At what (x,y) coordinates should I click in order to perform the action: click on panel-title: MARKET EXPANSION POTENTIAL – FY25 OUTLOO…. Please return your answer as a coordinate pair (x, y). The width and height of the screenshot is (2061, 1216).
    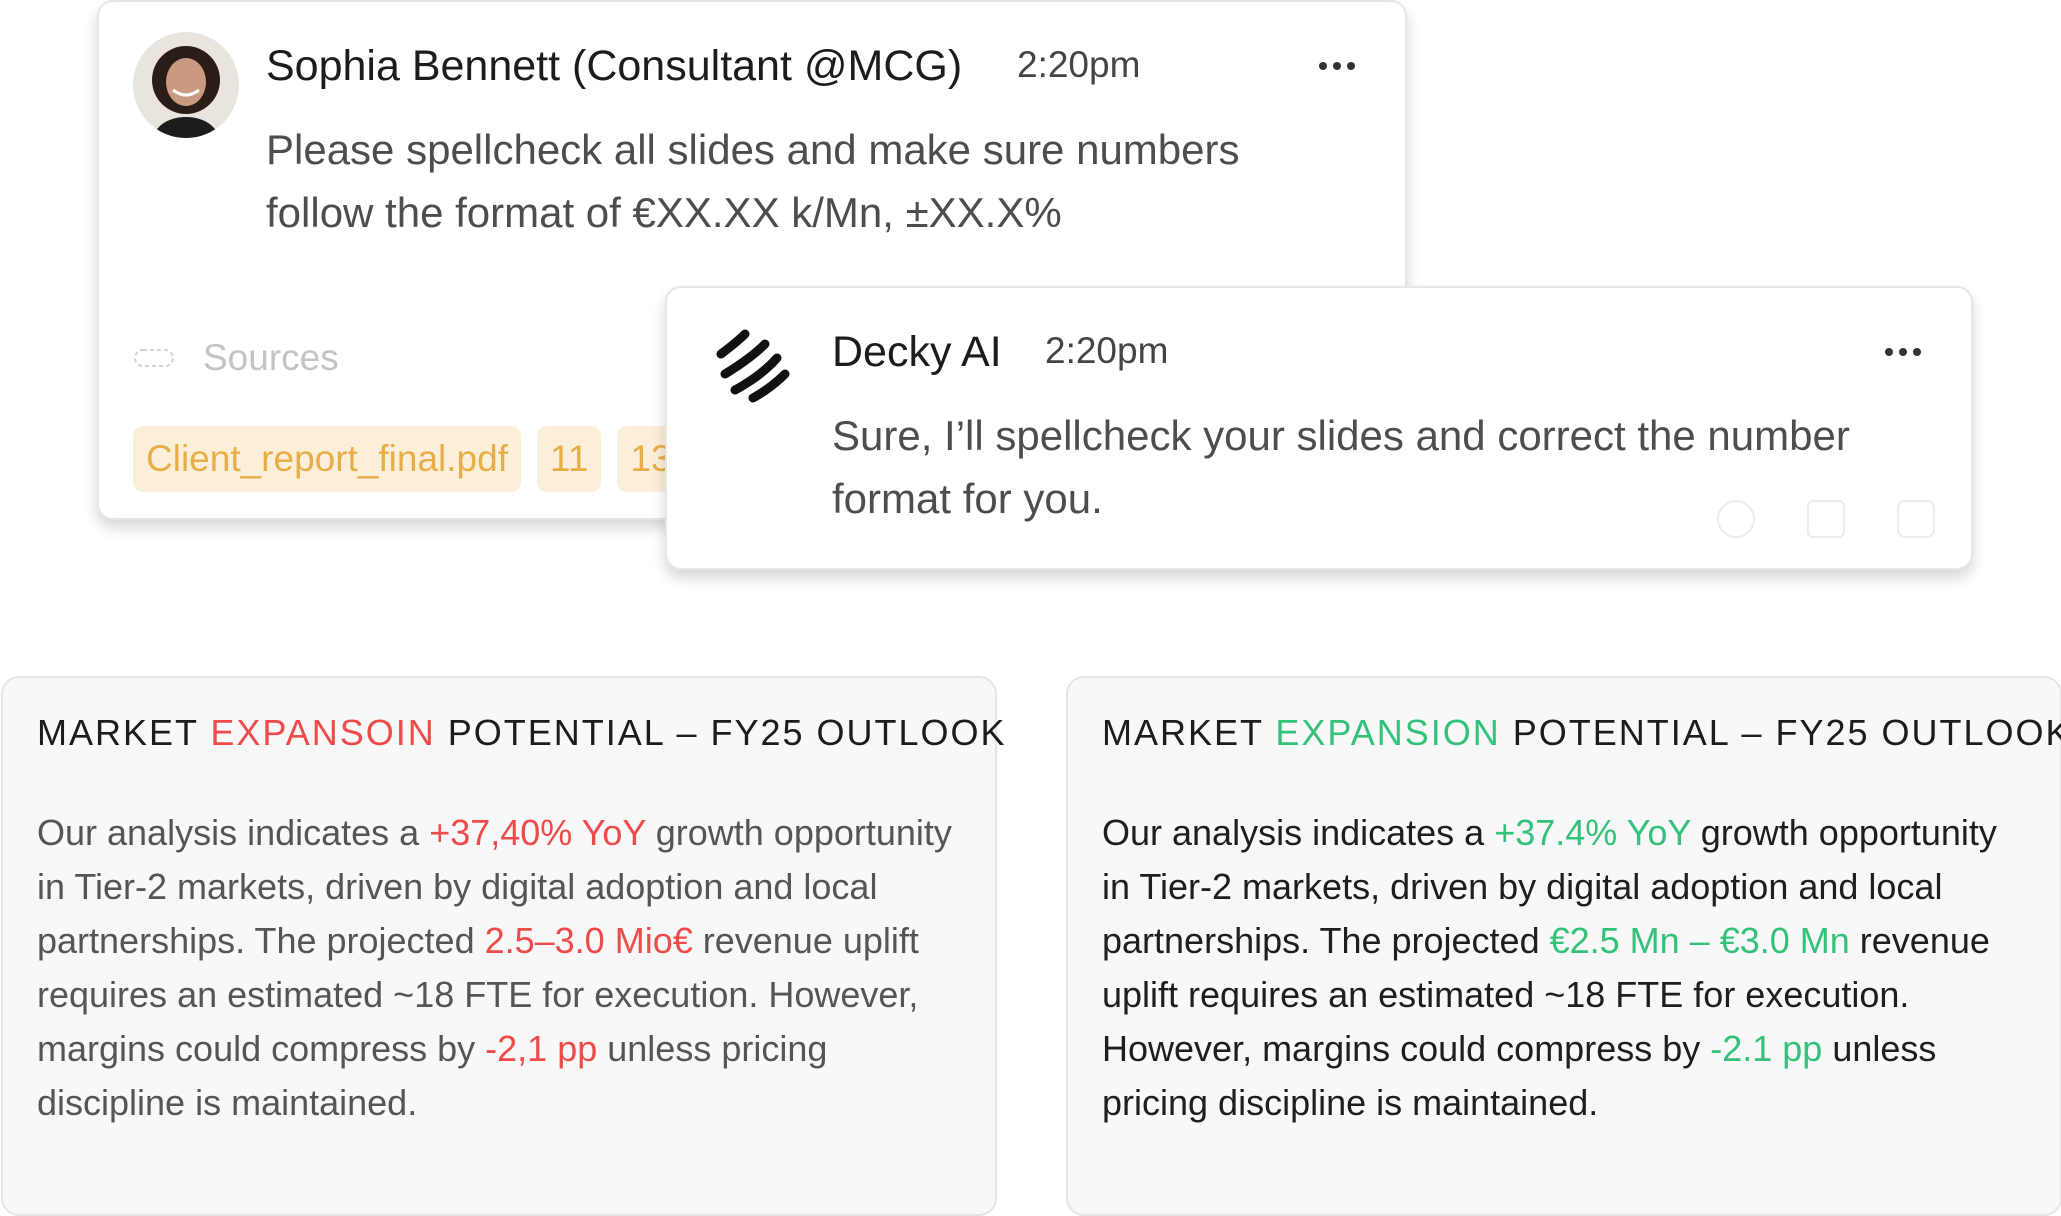
    Looking at the image, I should click on (1581, 733).